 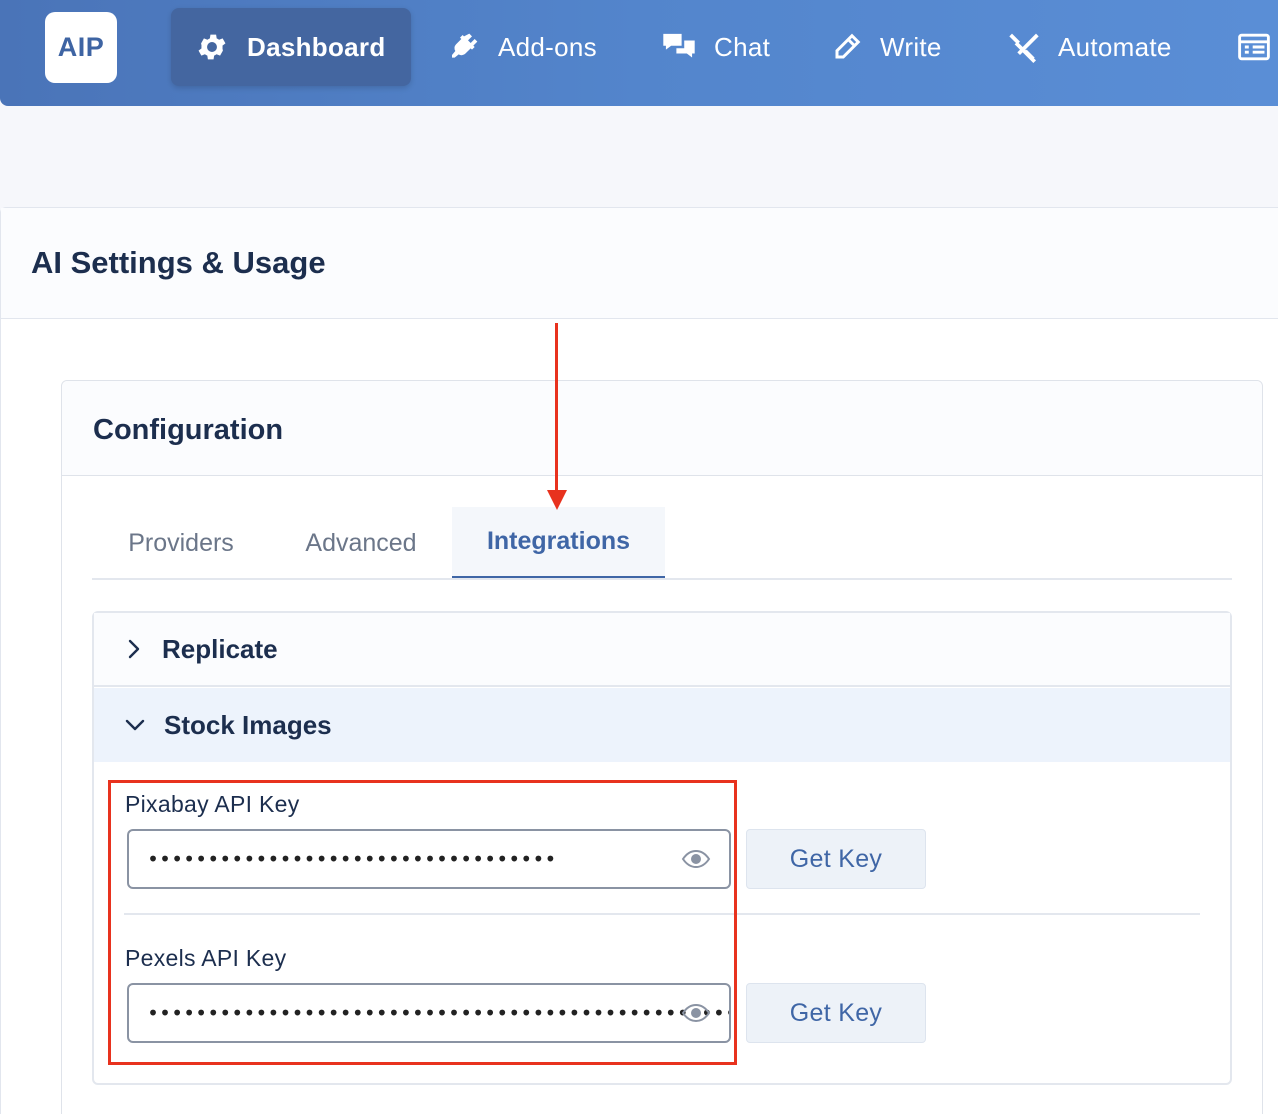 I want to click on nav-label-automate: Automate, so click(x=1115, y=46).